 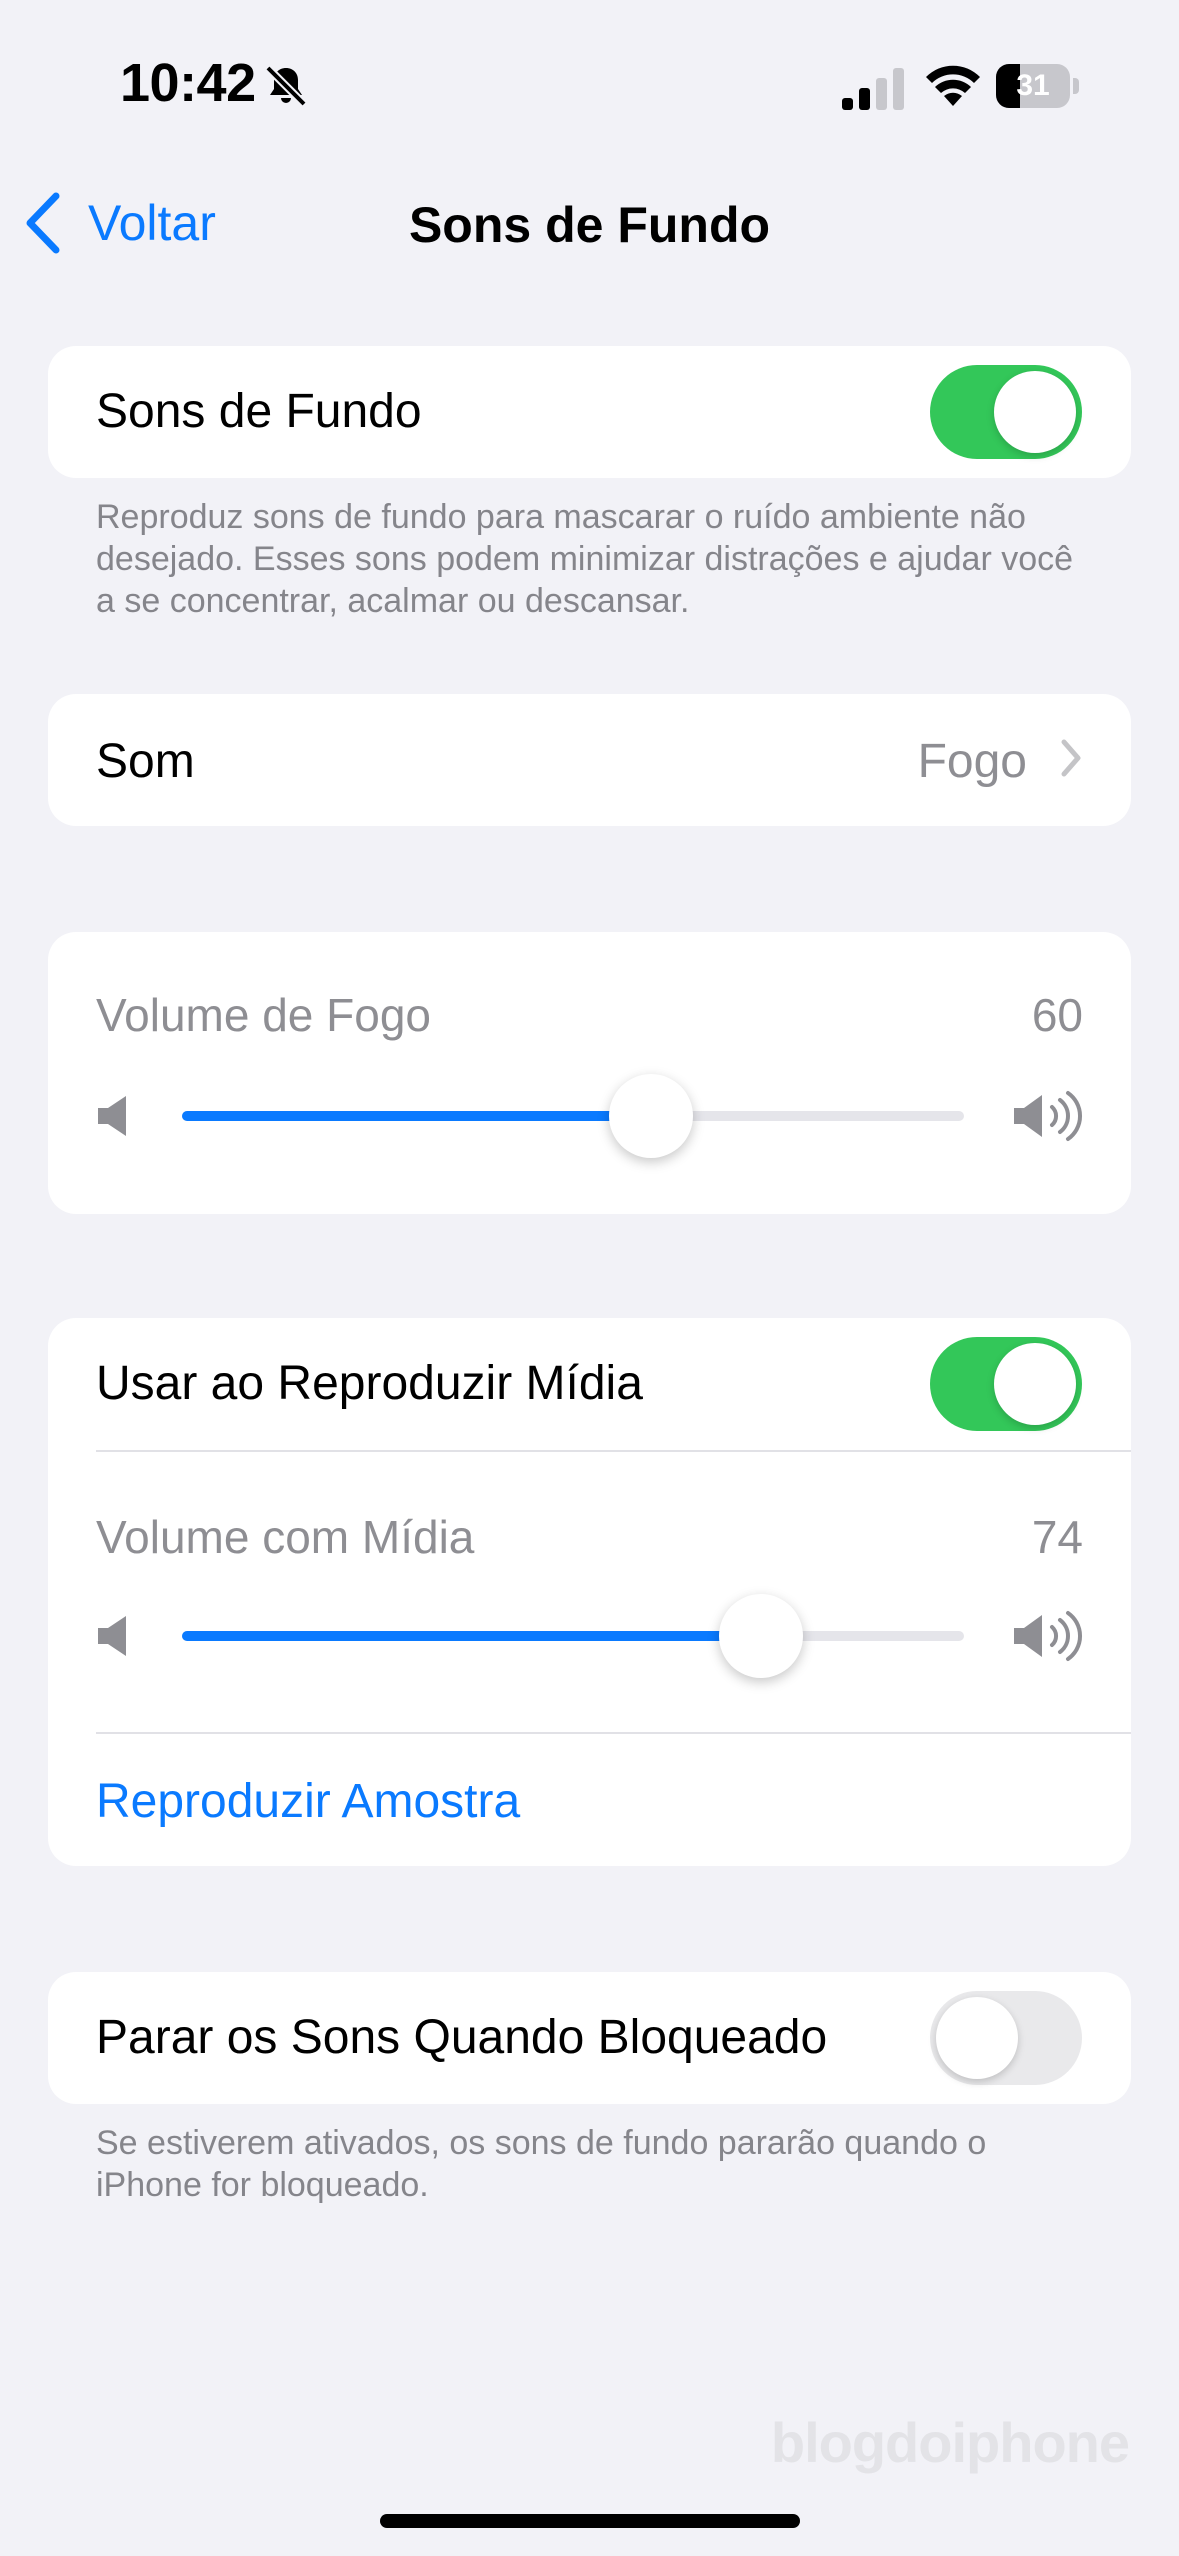 I want to click on volume-slider, so click(x=573, y=1116).